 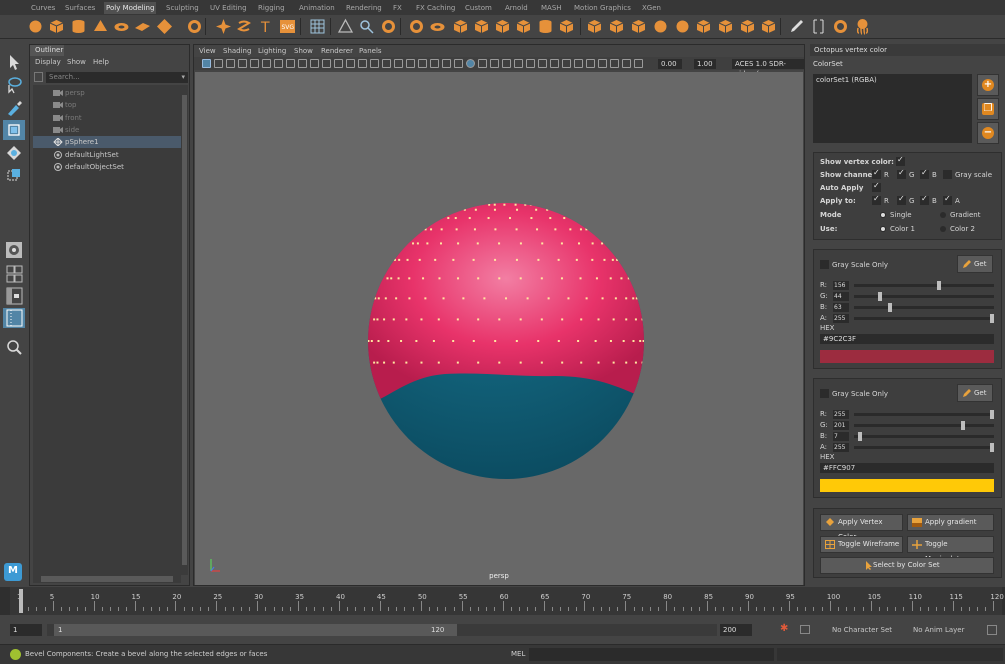 I want to click on use-color1-radio, so click(x=883, y=229).